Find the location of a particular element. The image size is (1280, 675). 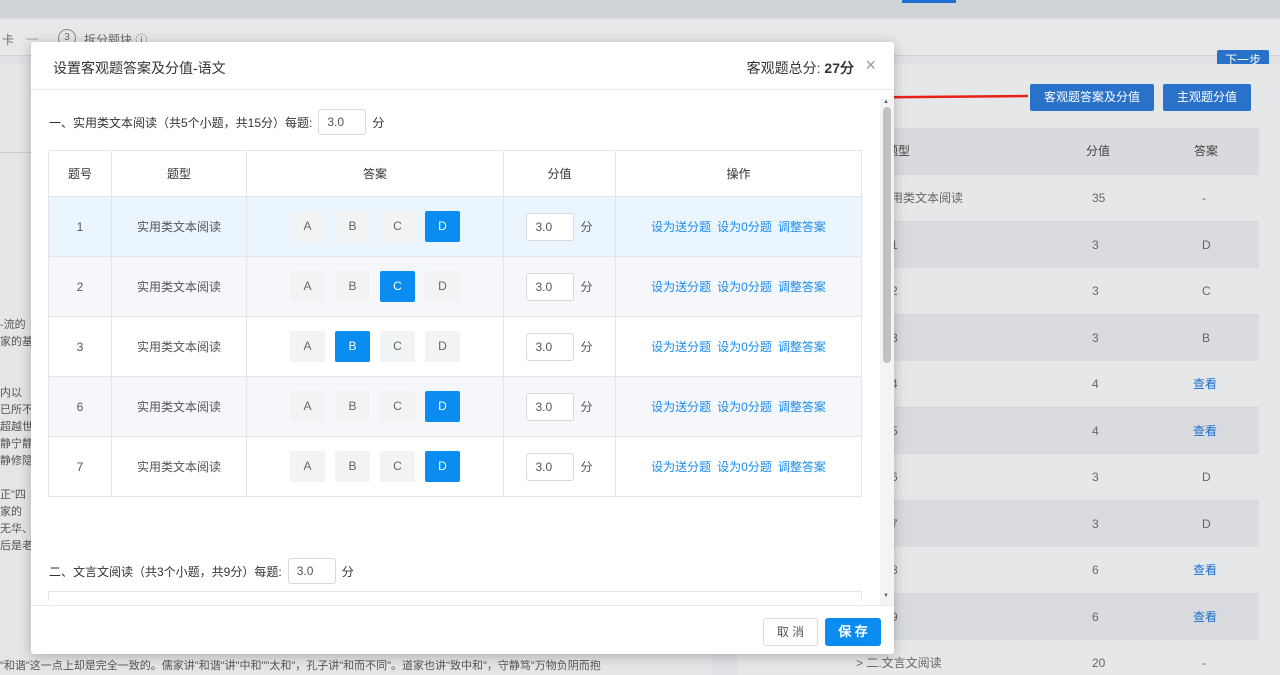

summary-row-score: 6 is located at coordinates (1095, 616).